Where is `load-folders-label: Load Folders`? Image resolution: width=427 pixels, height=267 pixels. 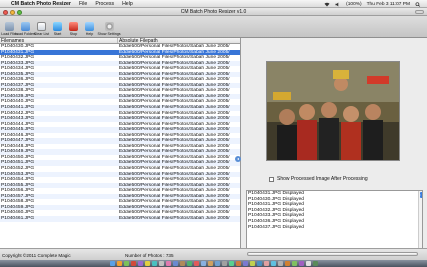 load-folders-label: Load Folders is located at coordinates (25, 34).